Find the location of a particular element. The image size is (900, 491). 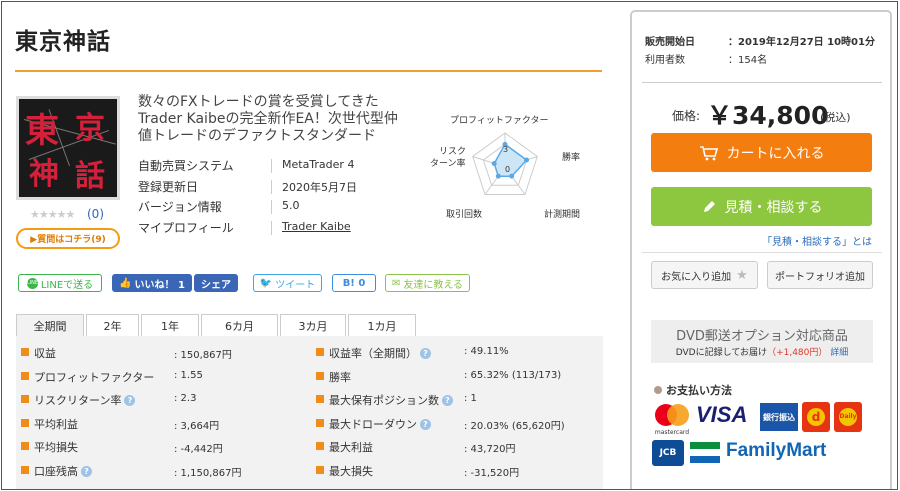

spec-row: 自動売買システム MetaTrader 4 is located at coordinates (283, 167).